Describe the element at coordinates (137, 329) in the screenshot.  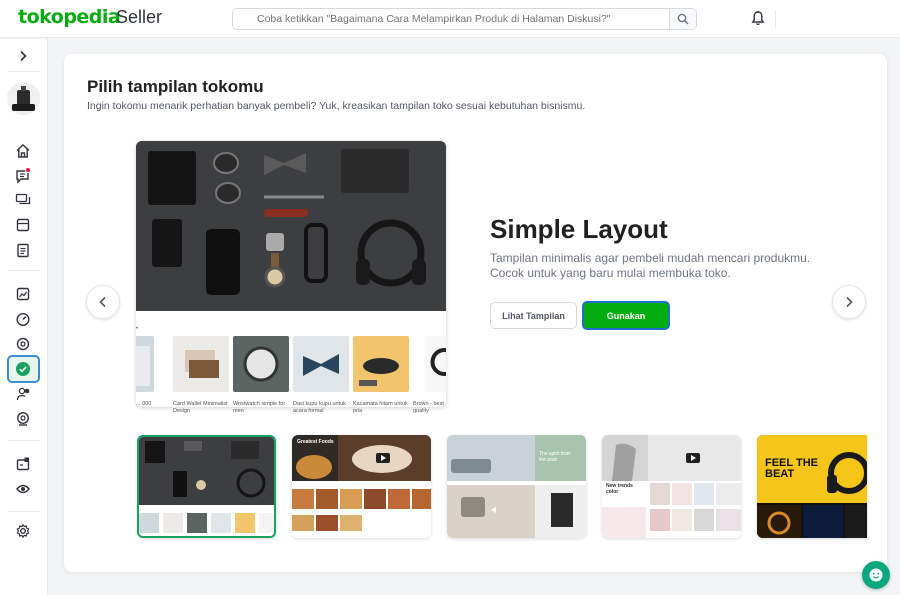
I see `preview-section-marker: •` at that location.